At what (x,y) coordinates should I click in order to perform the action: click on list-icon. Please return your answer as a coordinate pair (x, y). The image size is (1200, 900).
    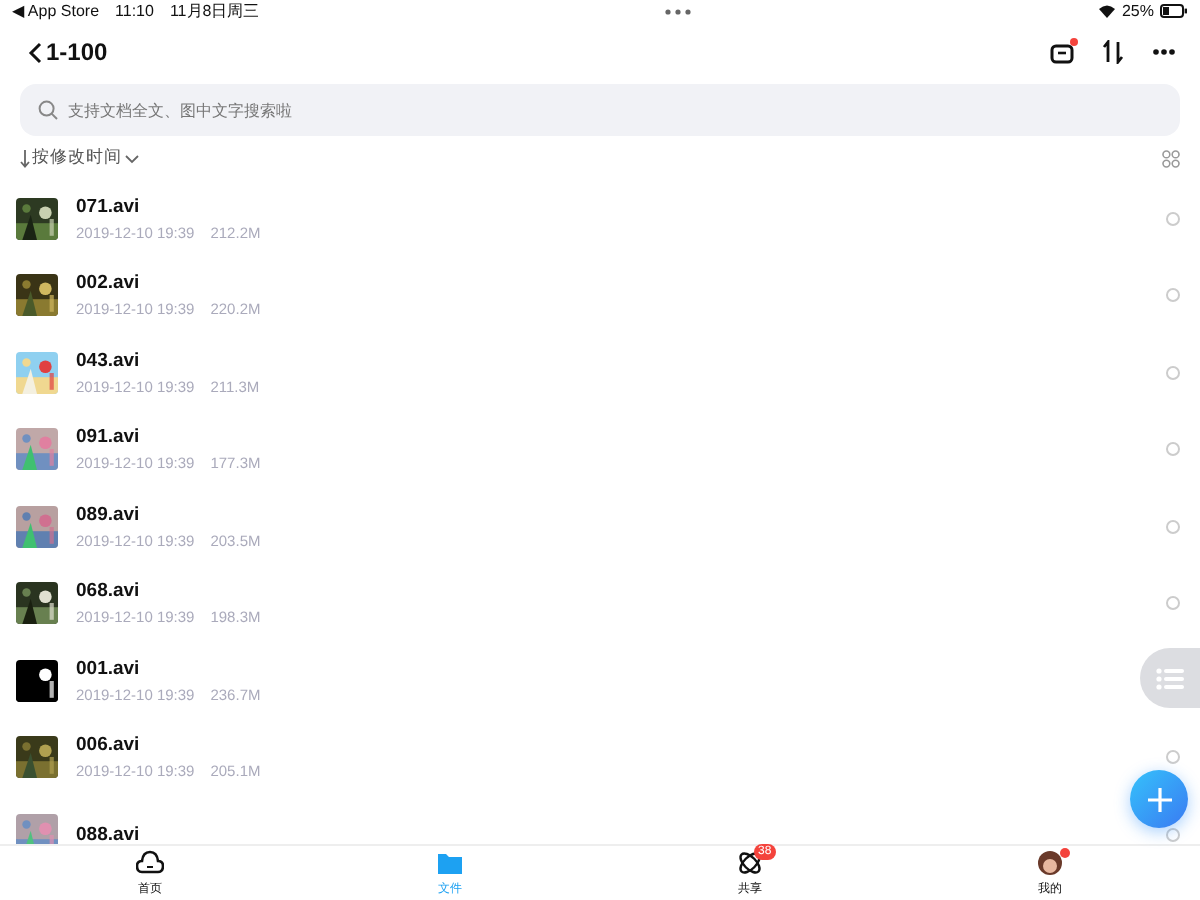
    Looking at the image, I should click on (1170, 678).